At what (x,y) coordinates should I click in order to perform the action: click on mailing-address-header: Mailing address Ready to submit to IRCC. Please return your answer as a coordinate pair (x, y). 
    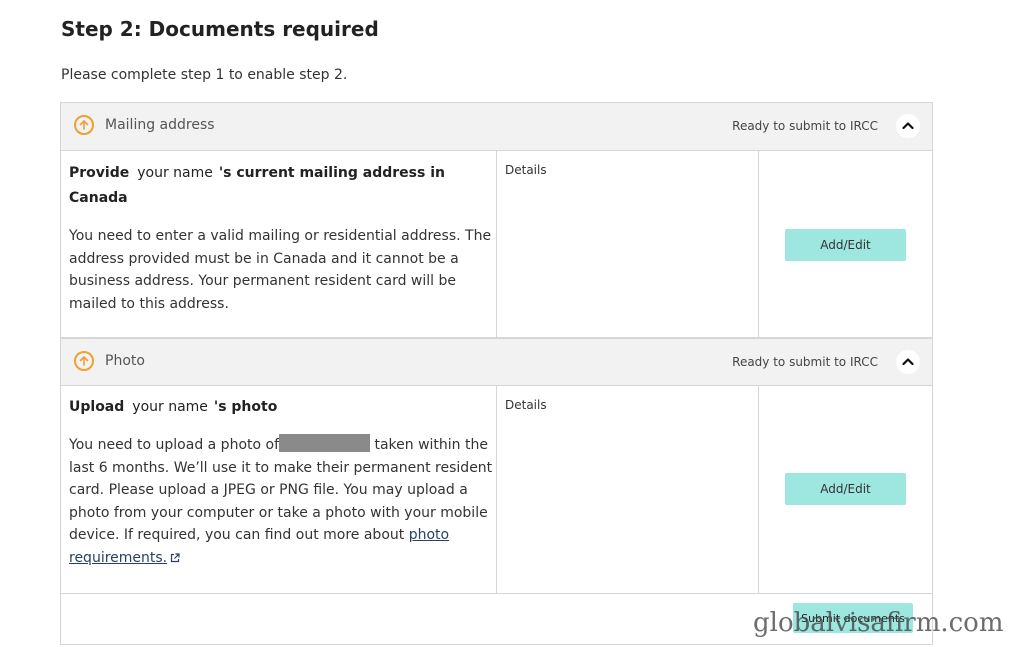
    Looking at the image, I should click on (496, 127).